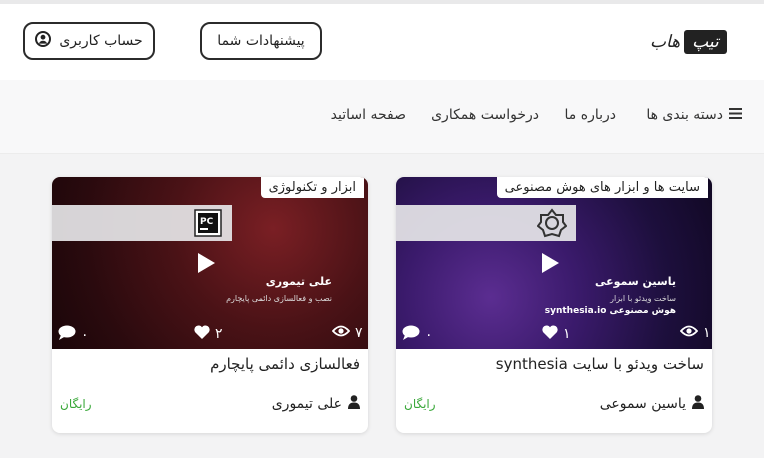  What do you see at coordinates (552, 223) in the screenshot?
I see `ai-emblem-icon` at bounding box center [552, 223].